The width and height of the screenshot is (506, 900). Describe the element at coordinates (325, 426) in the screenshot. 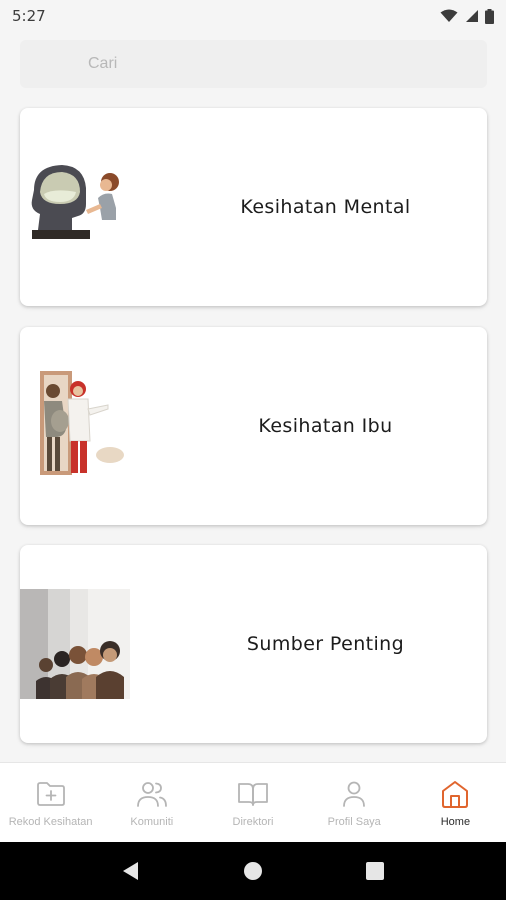

I see `card-label: Kesihatan Ibu` at that location.